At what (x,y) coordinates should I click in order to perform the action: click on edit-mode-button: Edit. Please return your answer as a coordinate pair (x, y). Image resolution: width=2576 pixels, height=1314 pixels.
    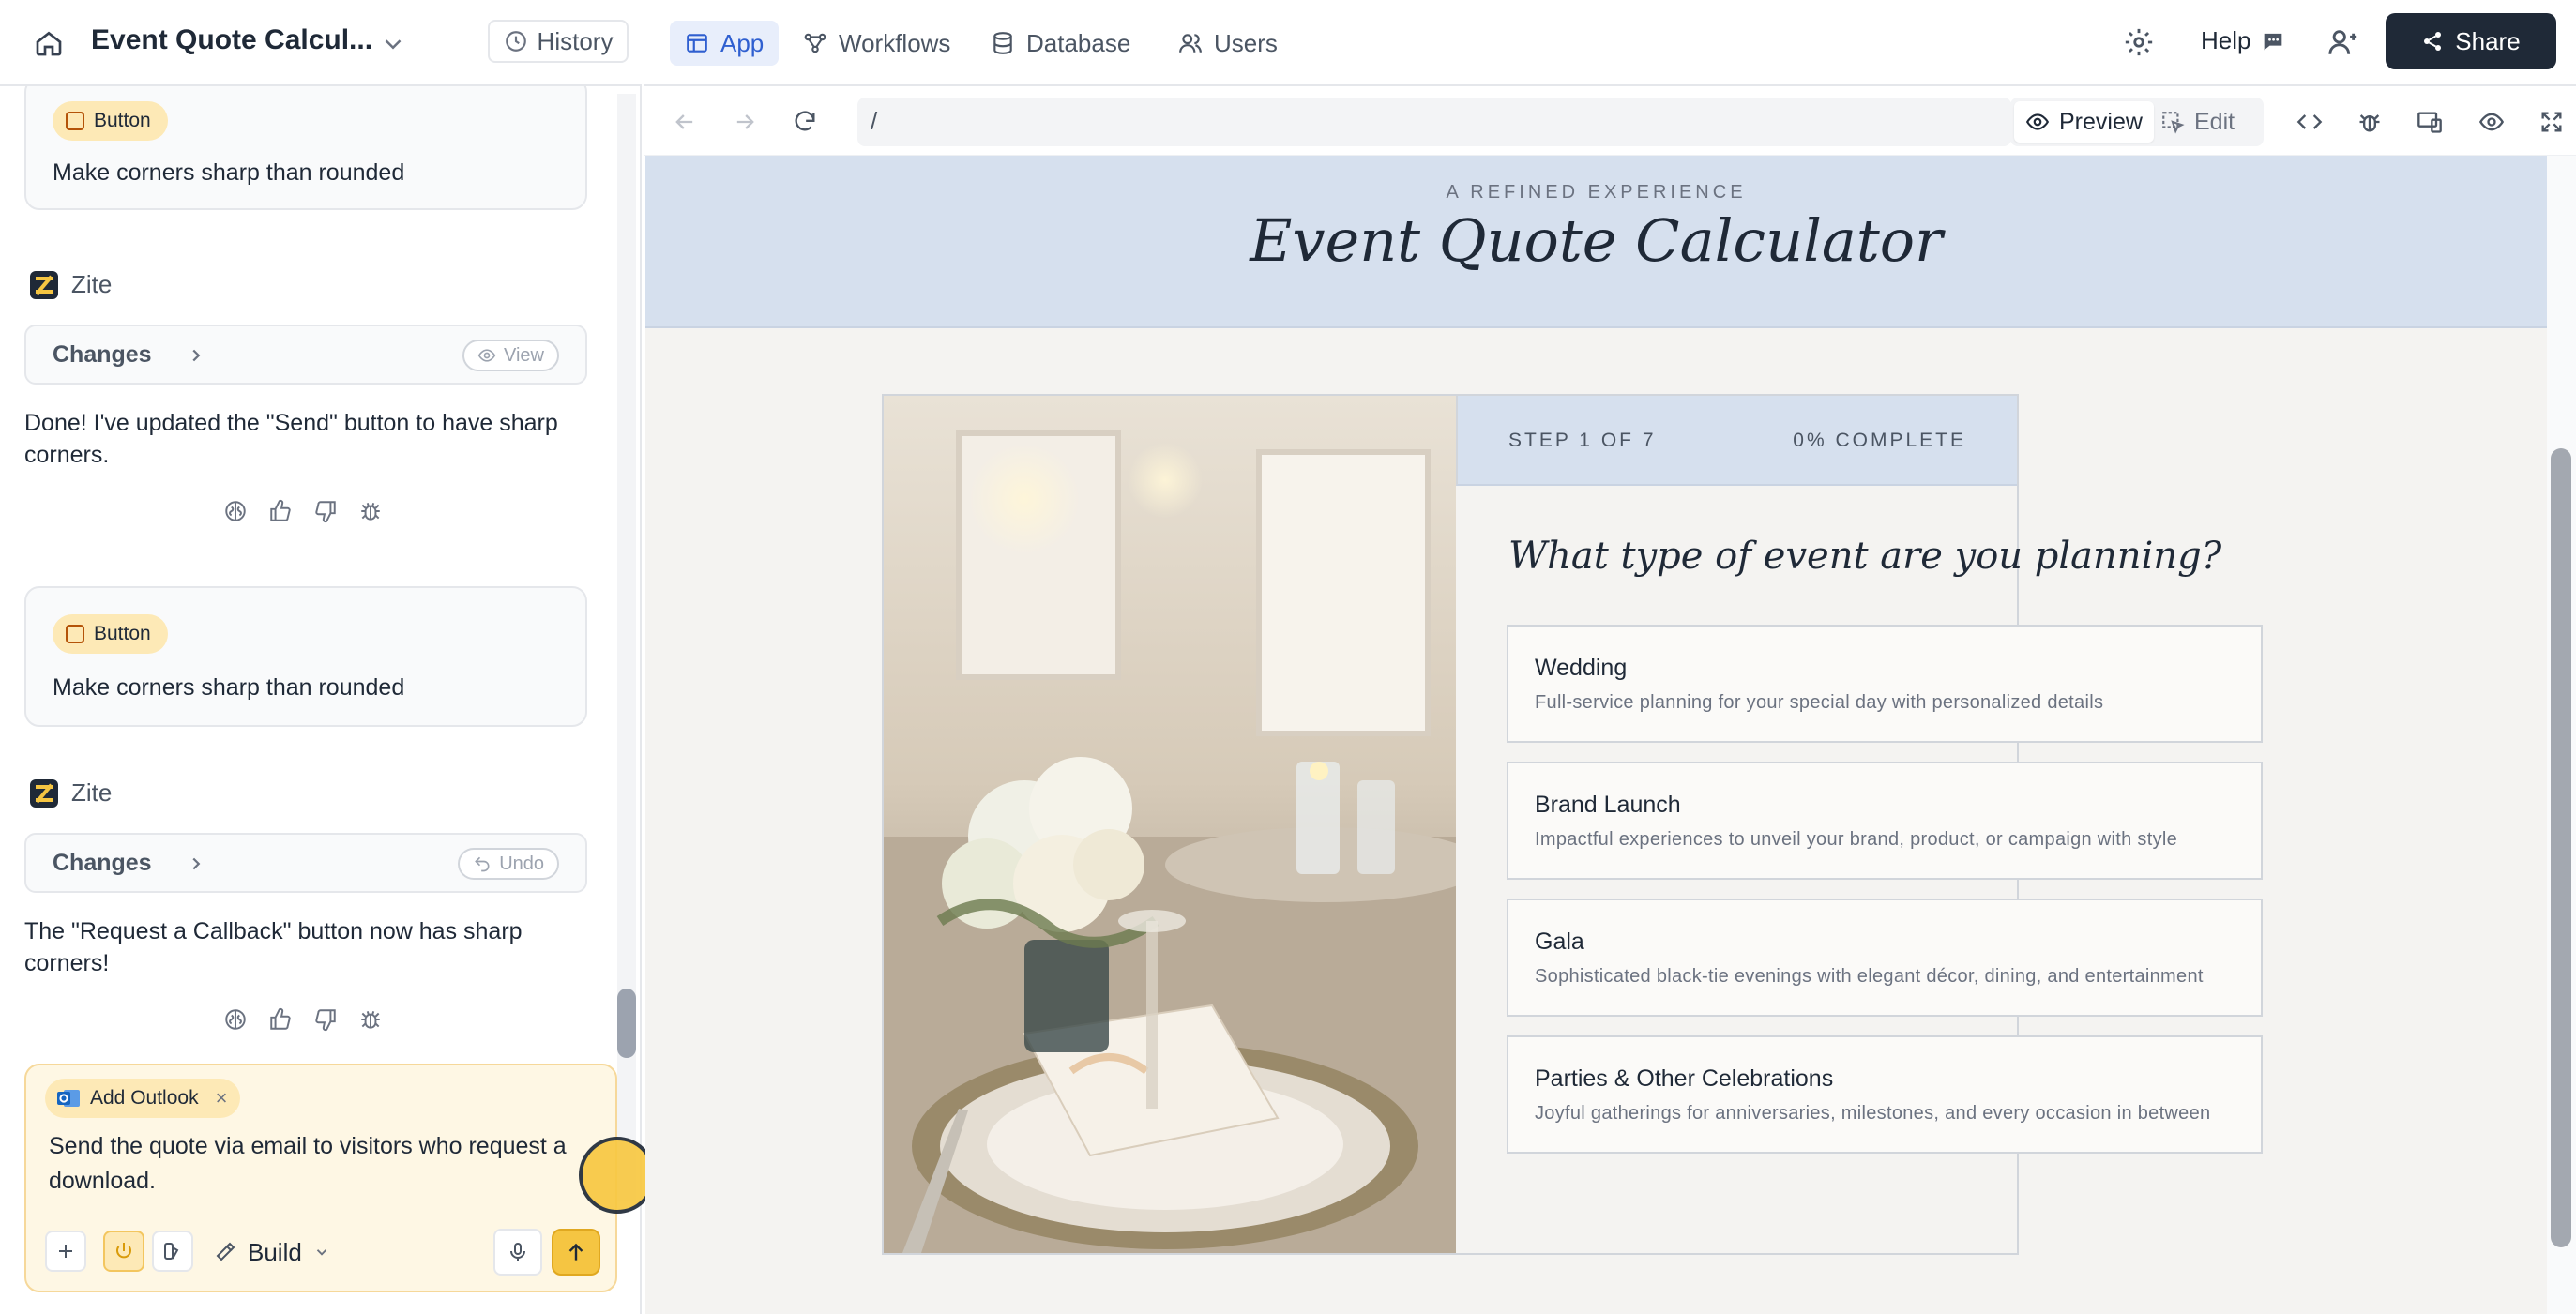
    Looking at the image, I should click on (2197, 122).